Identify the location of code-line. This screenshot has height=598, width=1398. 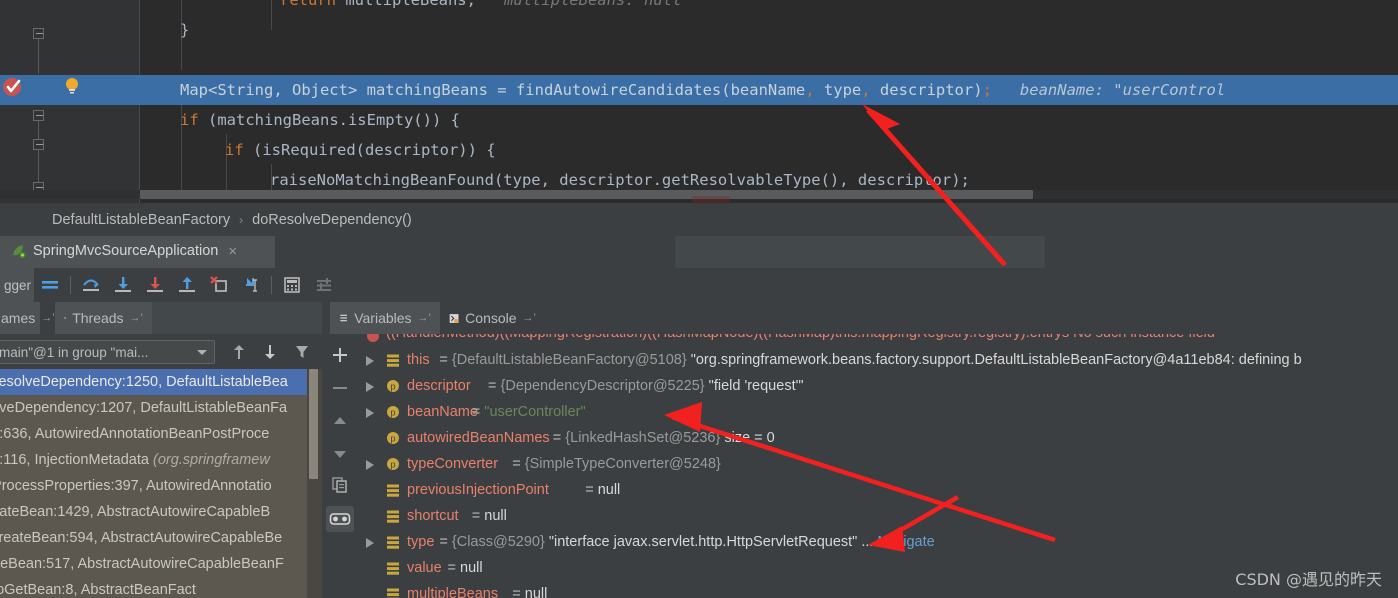
(699, 60).